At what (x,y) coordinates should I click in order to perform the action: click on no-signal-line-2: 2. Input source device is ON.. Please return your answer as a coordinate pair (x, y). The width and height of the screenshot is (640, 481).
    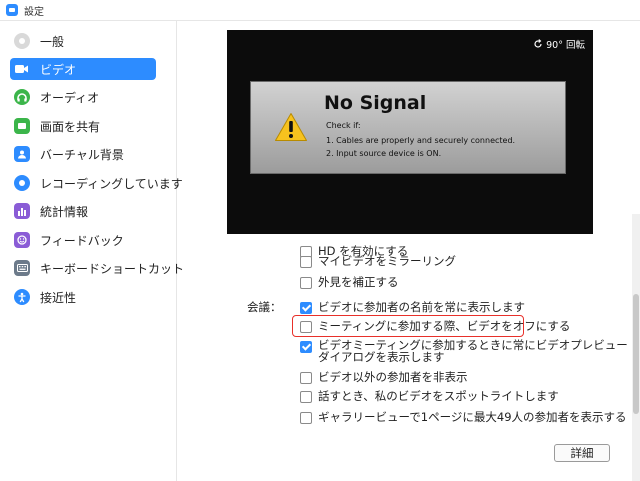
    Looking at the image, I should click on (384, 153).